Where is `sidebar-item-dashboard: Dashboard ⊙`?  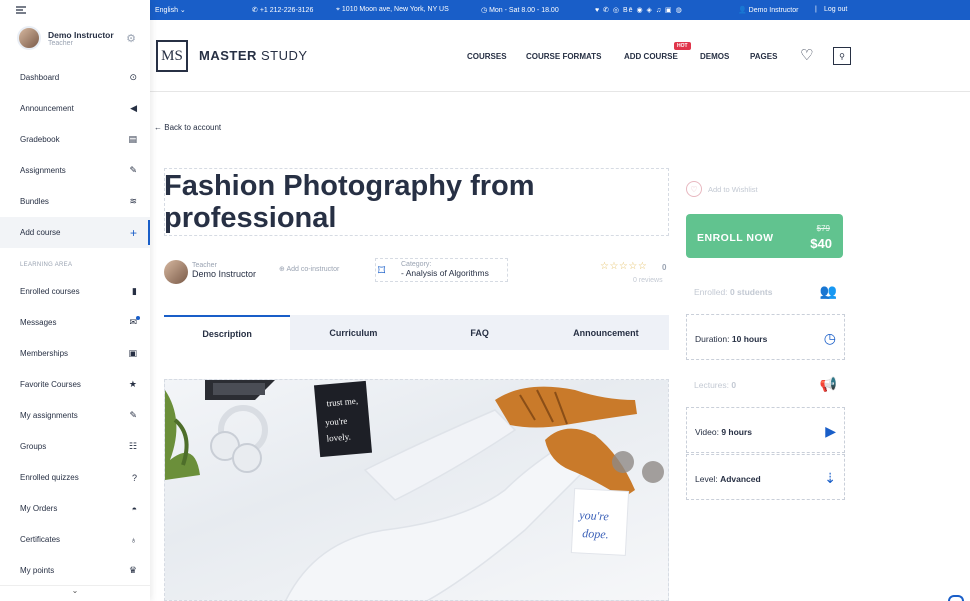 sidebar-item-dashboard: Dashboard ⊙ is located at coordinates (75, 77).